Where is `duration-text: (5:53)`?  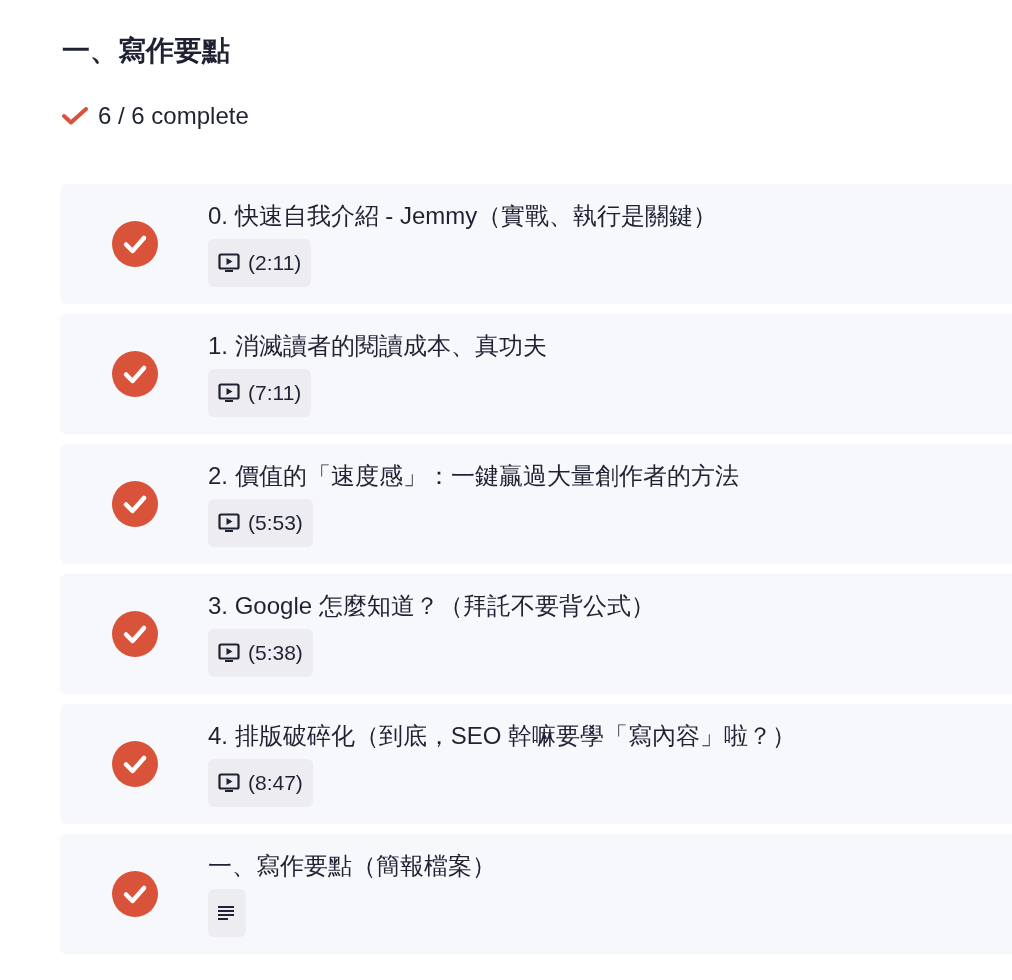
duration-text: (5:53) is located at coordinates (275, 523).